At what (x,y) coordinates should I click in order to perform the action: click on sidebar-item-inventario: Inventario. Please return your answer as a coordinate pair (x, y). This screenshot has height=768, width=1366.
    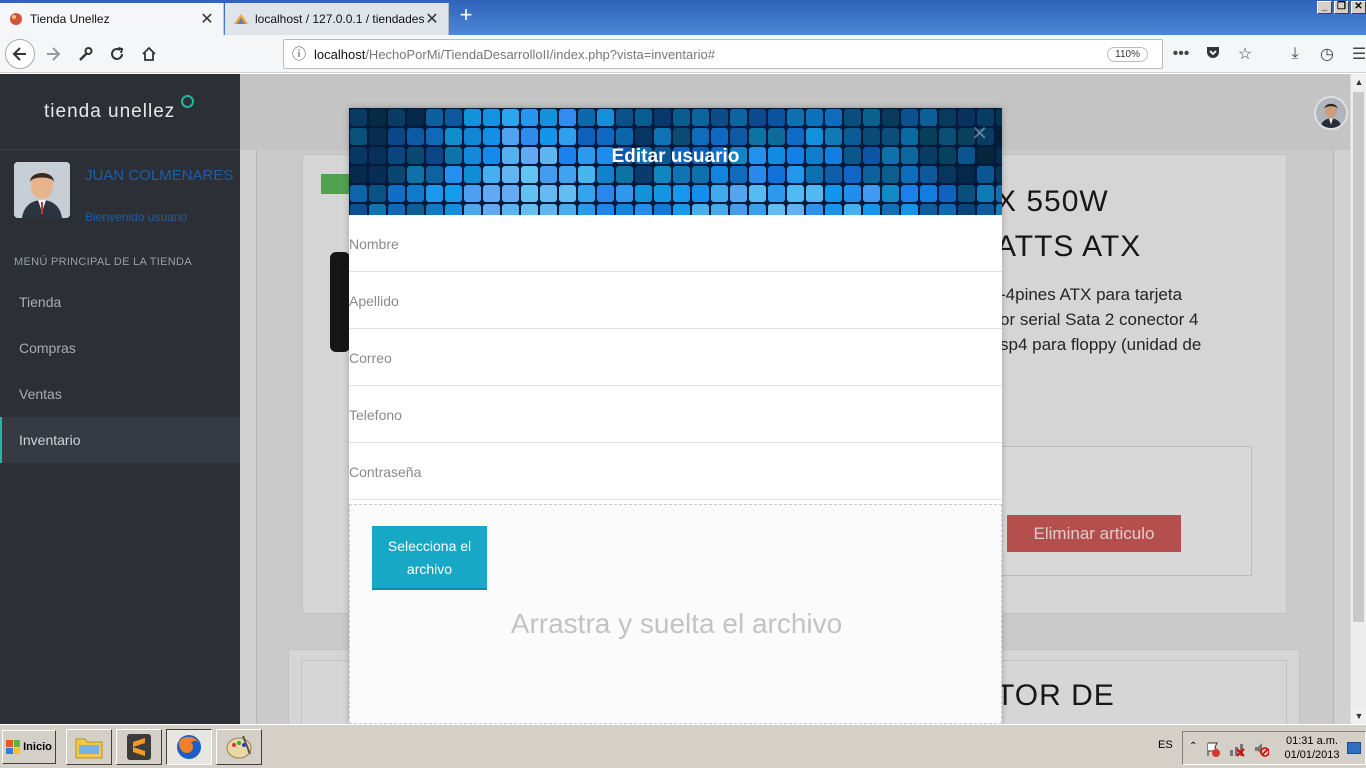
    Looking at the image, I should click on (120, 440).